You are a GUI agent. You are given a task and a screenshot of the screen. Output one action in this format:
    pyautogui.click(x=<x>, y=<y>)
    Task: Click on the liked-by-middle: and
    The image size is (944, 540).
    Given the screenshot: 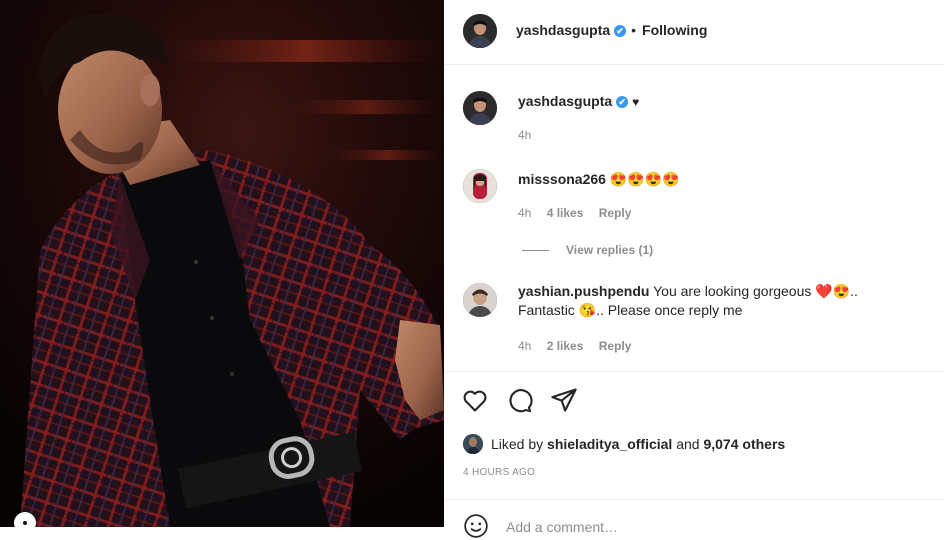 What is the action you would take?
    pyautogui.click(x=688, y=444)
    